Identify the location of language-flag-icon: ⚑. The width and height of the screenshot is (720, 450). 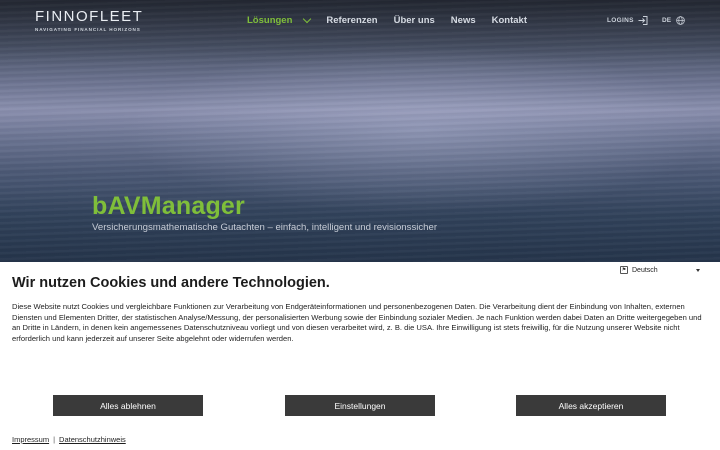
(624, 270).